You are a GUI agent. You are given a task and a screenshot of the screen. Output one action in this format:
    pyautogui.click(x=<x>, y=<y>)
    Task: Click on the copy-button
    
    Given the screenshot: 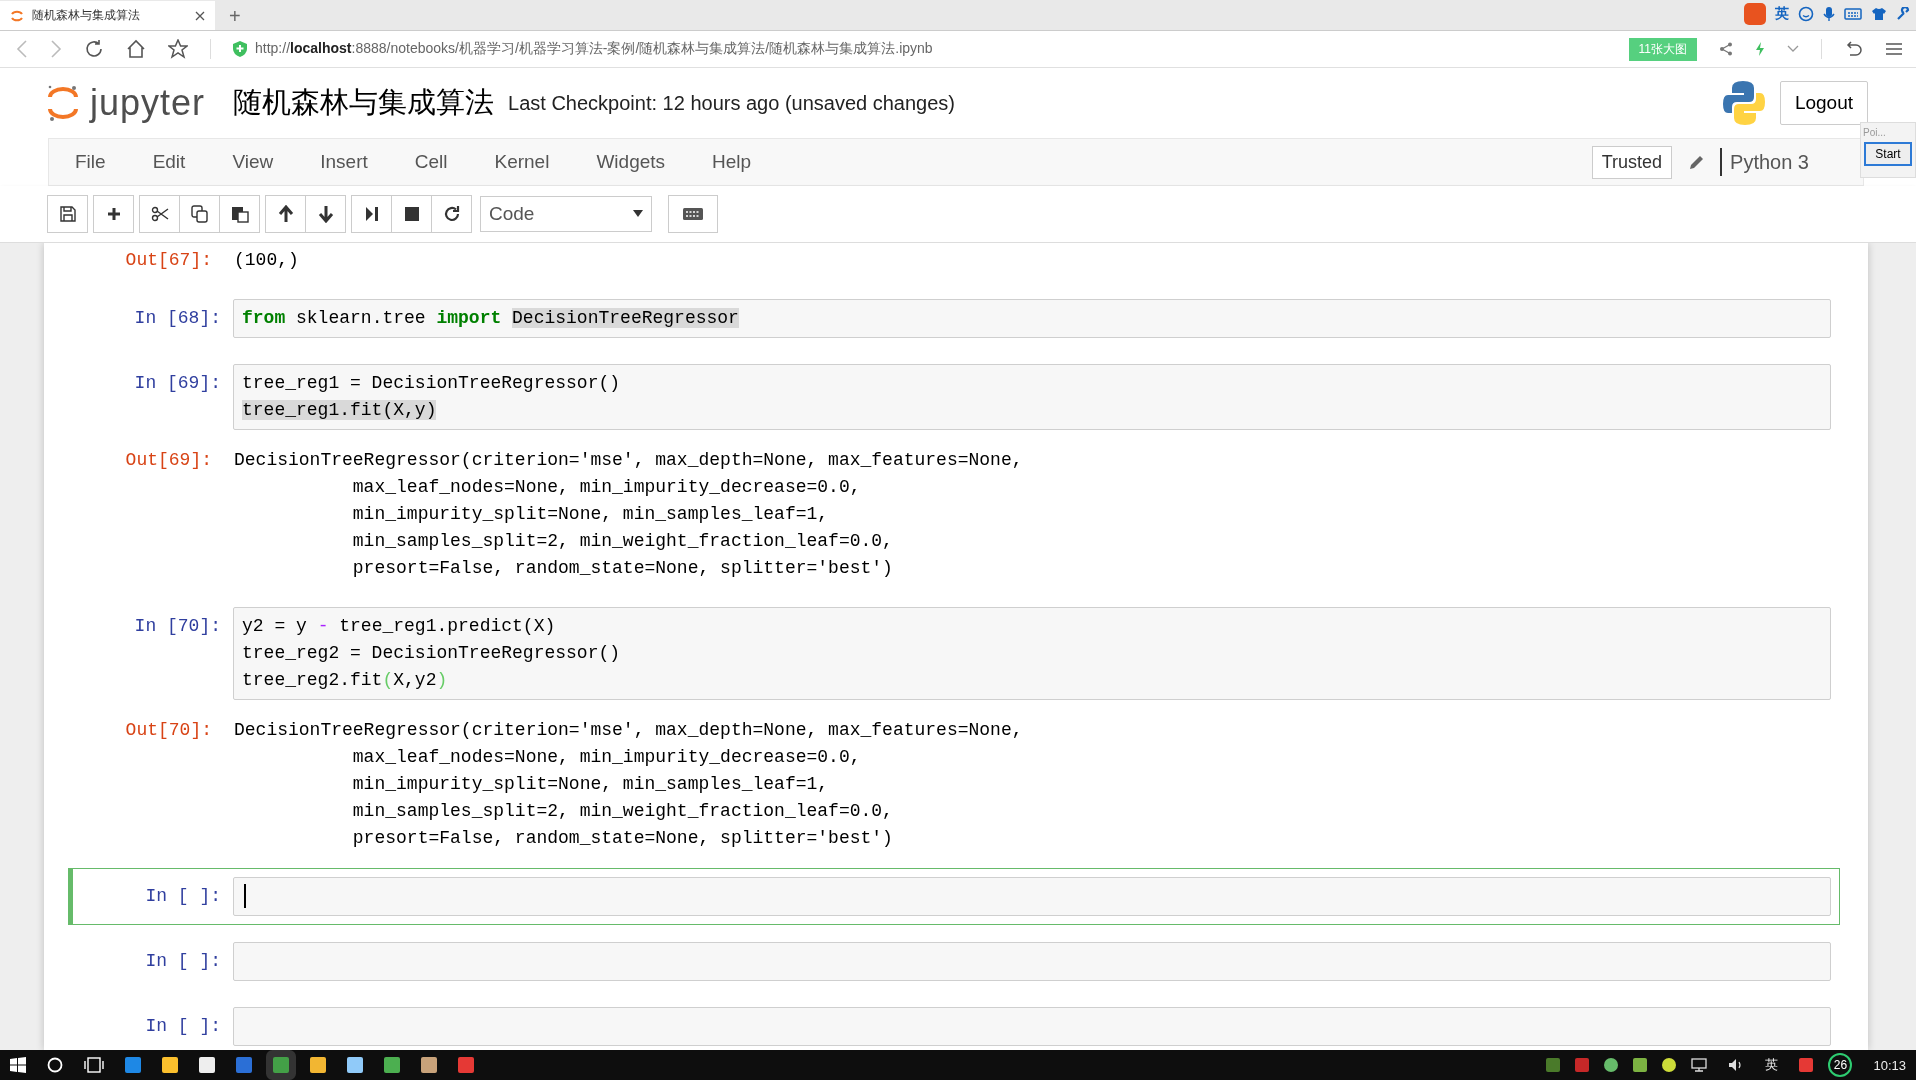 What is the action you would take?
    pyautogui.click(x=199, y=214)
    